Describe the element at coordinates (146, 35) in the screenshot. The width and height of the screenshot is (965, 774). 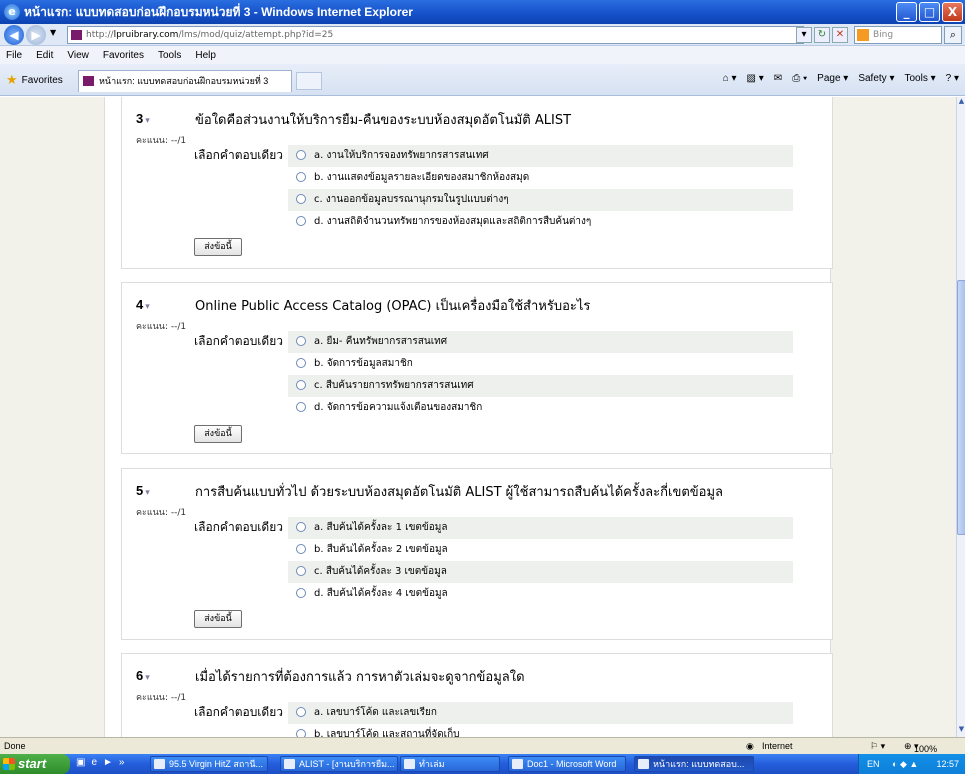
I see `url-host: lpruibrary.com` at that location.